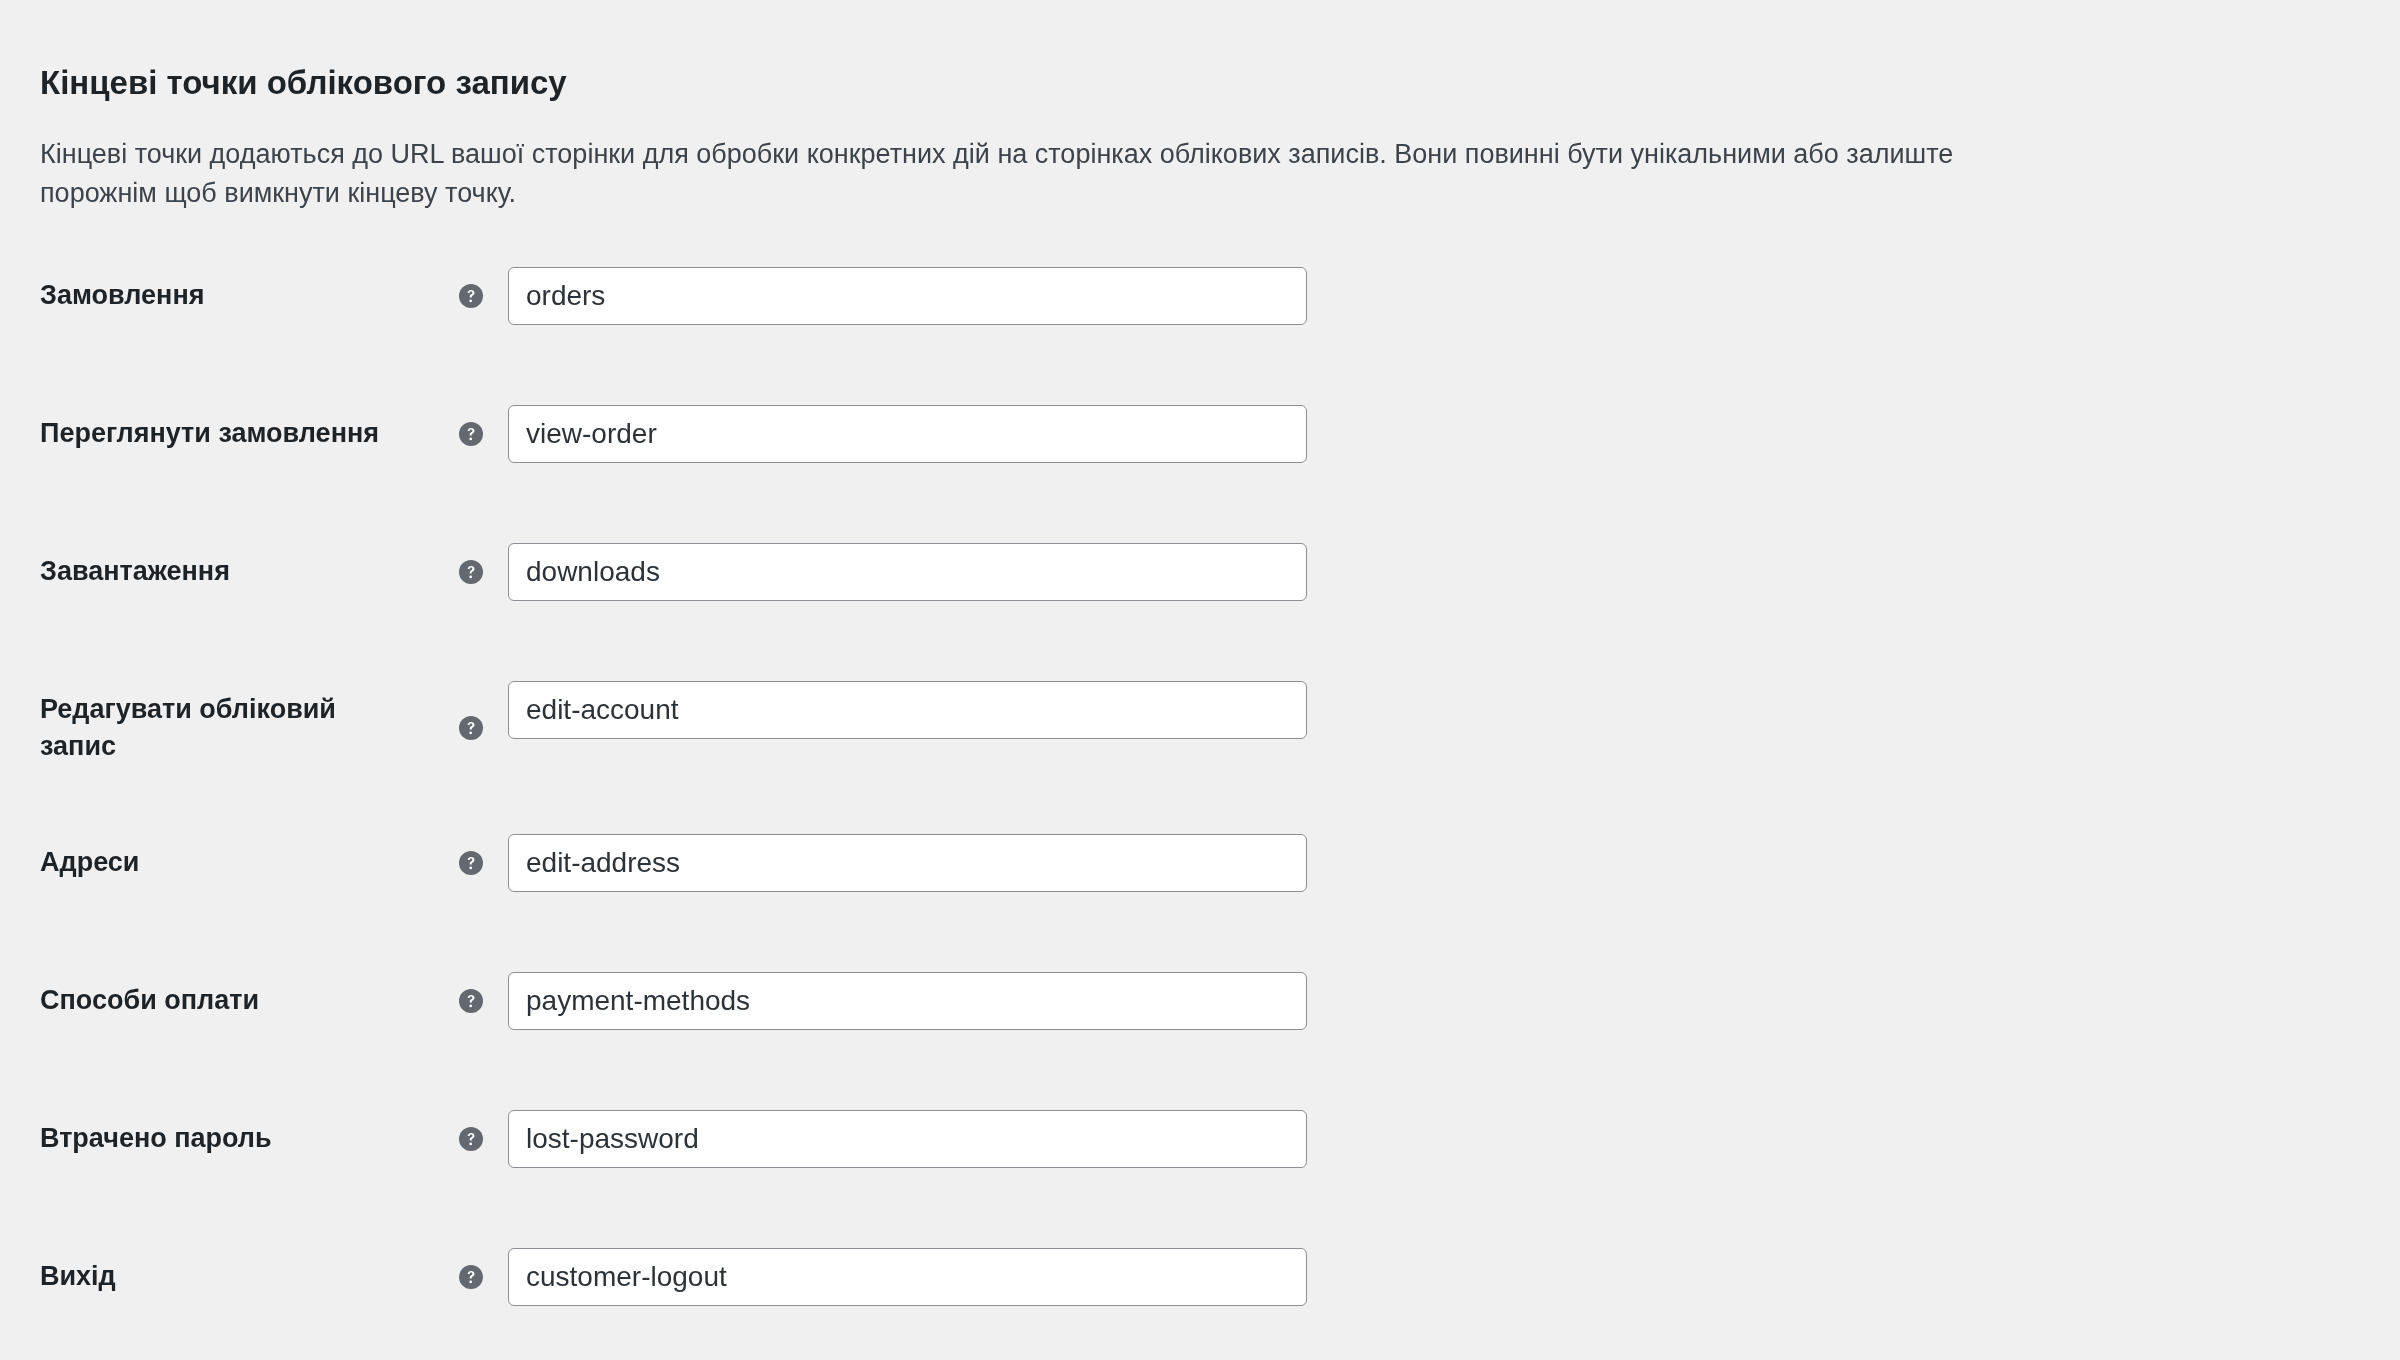 The image size is (2400, 1360). Describe the element at coordinates (907, 710) in the screenshot. I see `input-field: edit-account` at that location.